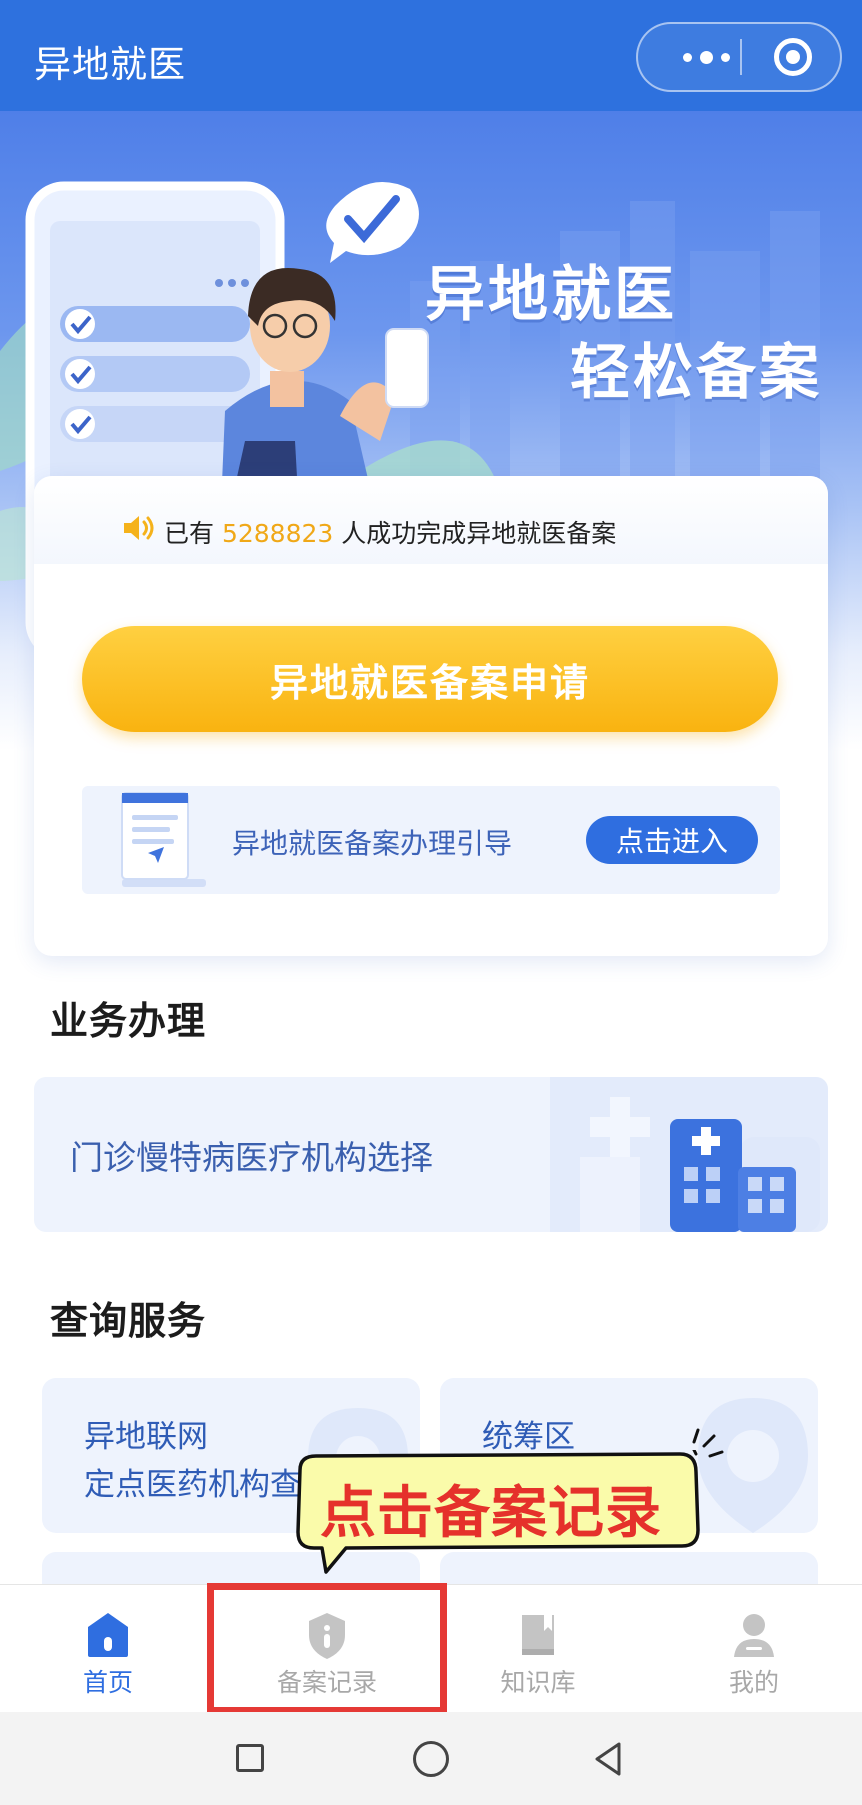 This screenshot has width=862, height=1805. What do you see at coordinates (372, 843) in the screenshot?
I see `registration-guide-label: 异地就医备案办理引导` at bounding box center [372, 843].